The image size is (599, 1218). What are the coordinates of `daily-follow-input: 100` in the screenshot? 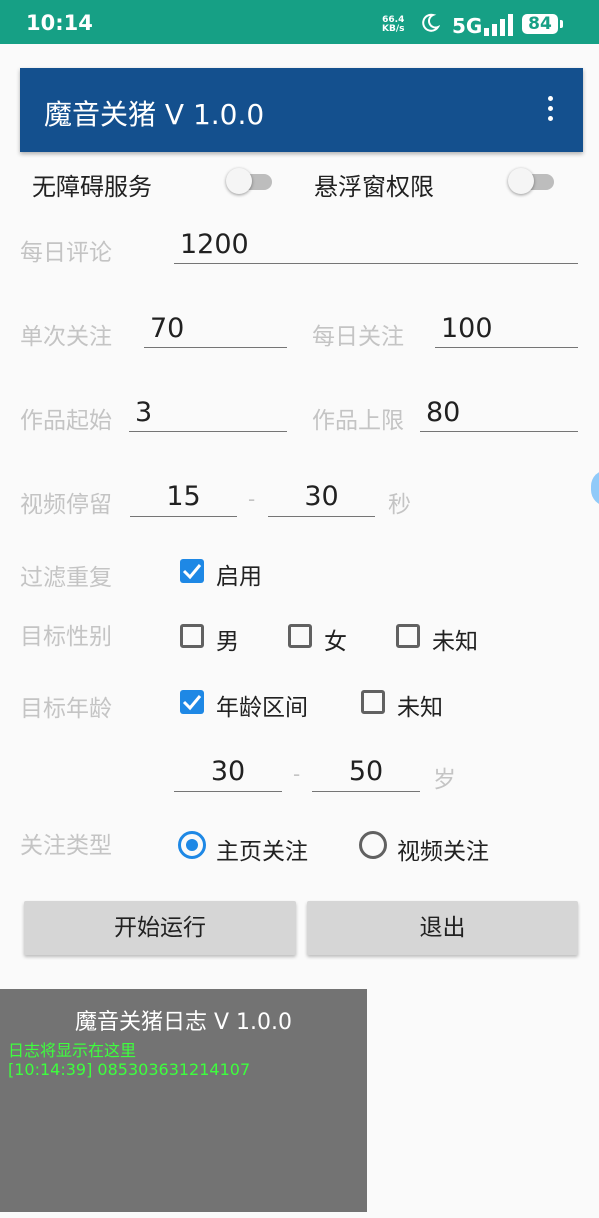 It's located at (506, 330).